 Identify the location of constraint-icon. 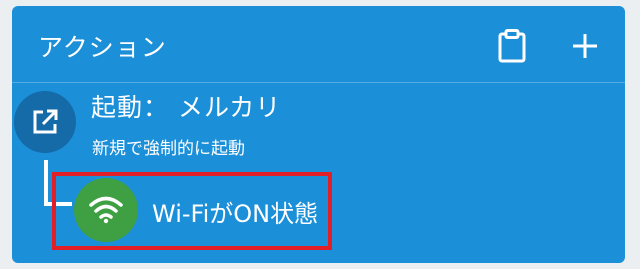
(106, 210).